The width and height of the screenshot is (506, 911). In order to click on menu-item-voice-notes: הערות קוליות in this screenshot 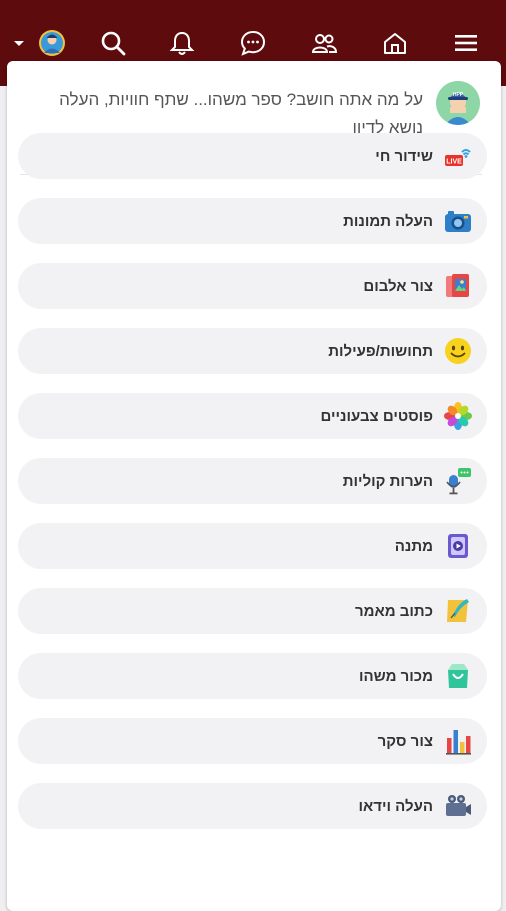, I will do `click(252, 481)`.